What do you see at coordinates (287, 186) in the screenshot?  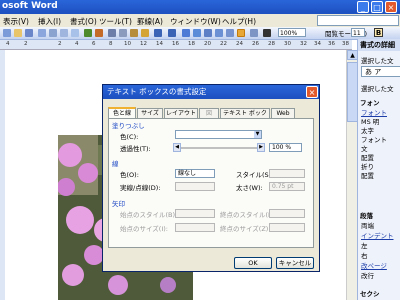 I see `weight-input: 0.75 pt` at bounding box center [287, 186].